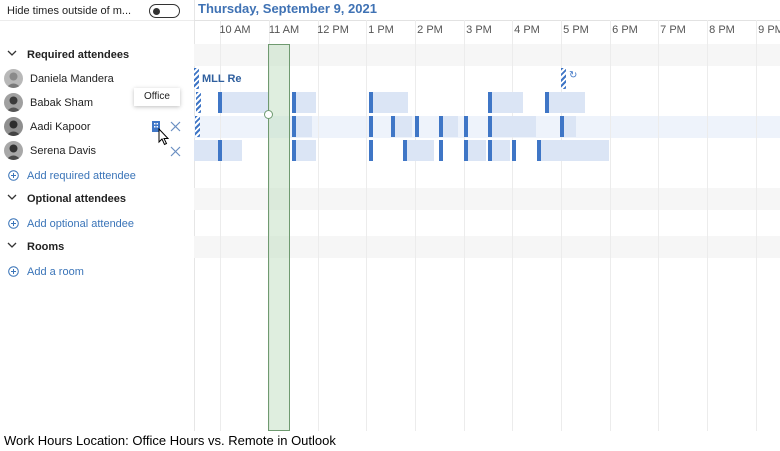  I want to click on resize-handle, so click(268, 114).